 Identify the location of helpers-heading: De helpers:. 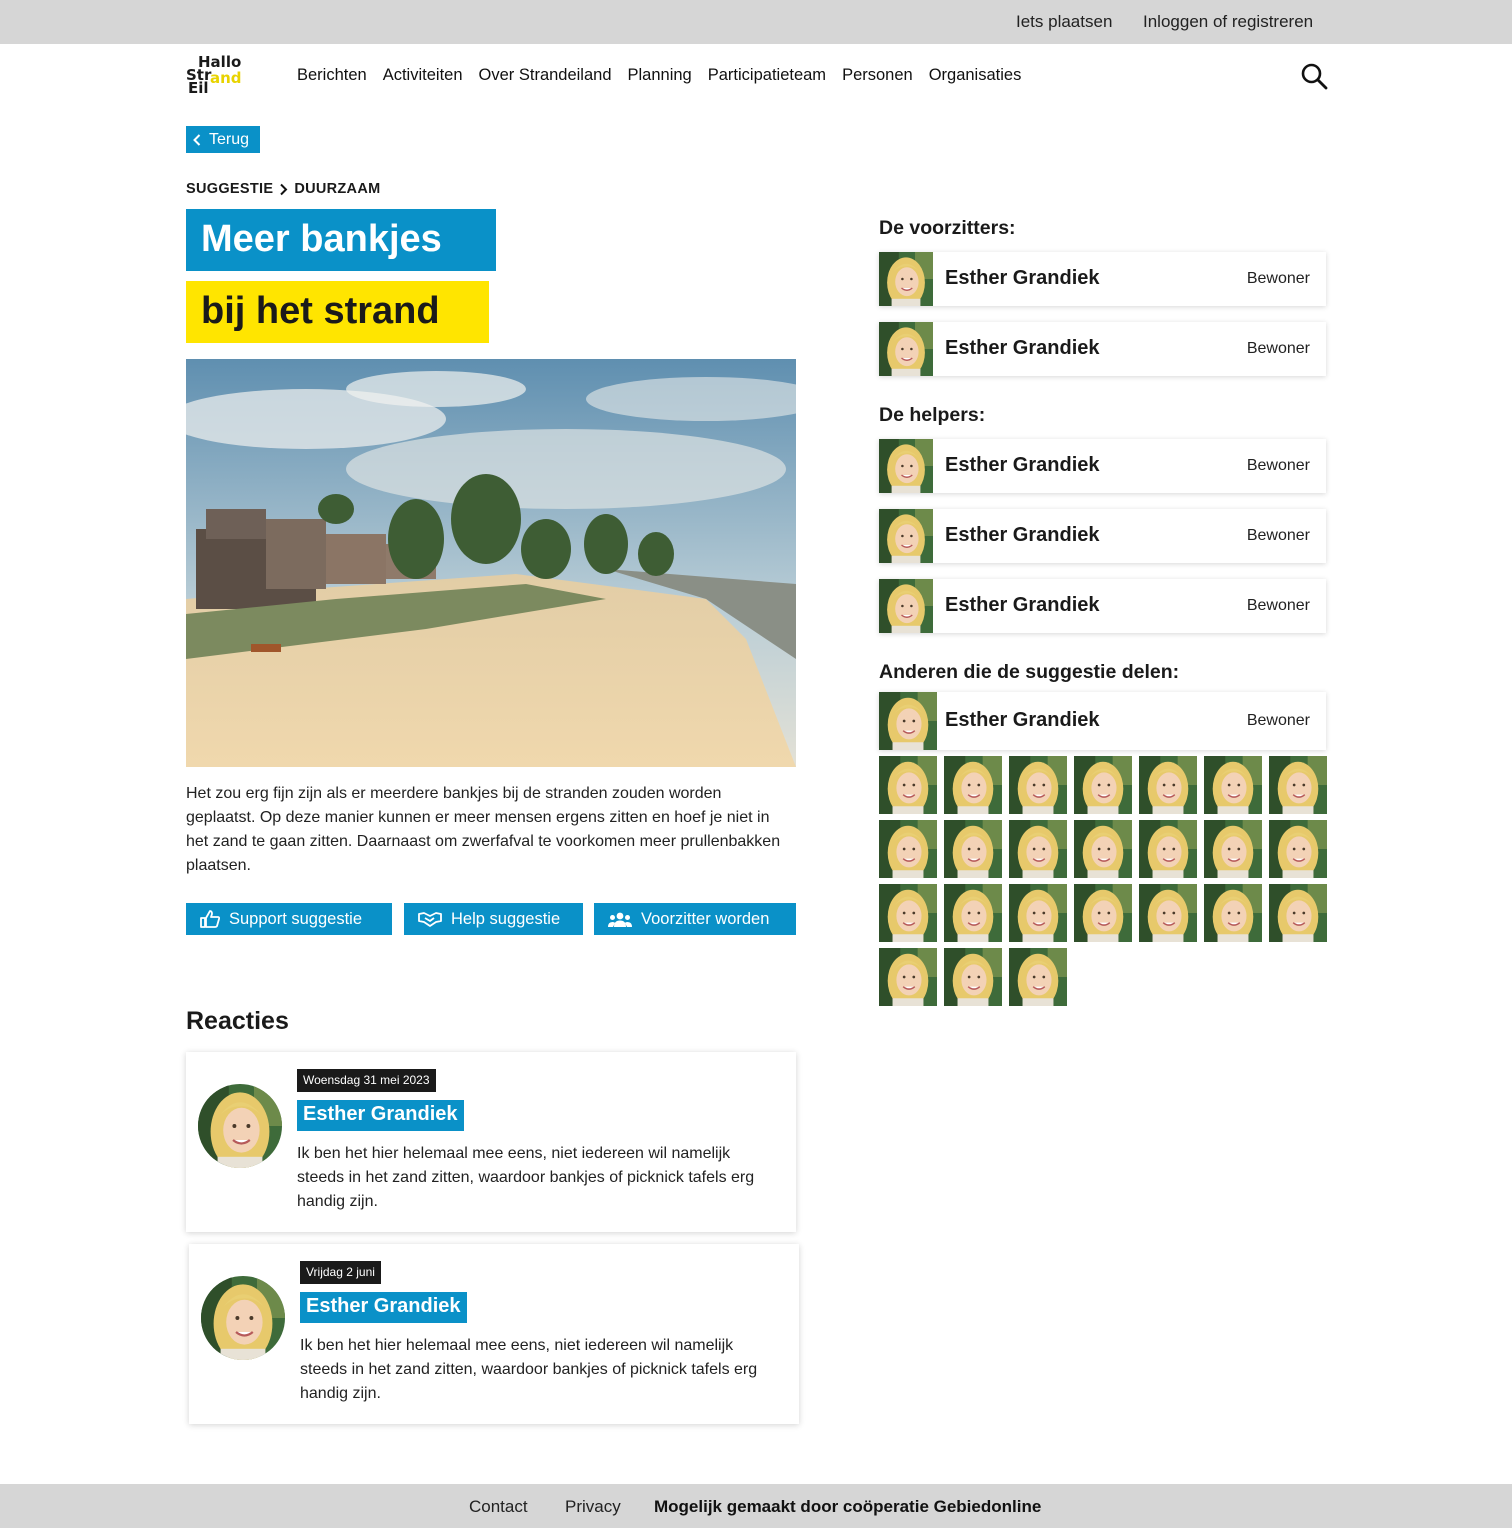
(932, 415).